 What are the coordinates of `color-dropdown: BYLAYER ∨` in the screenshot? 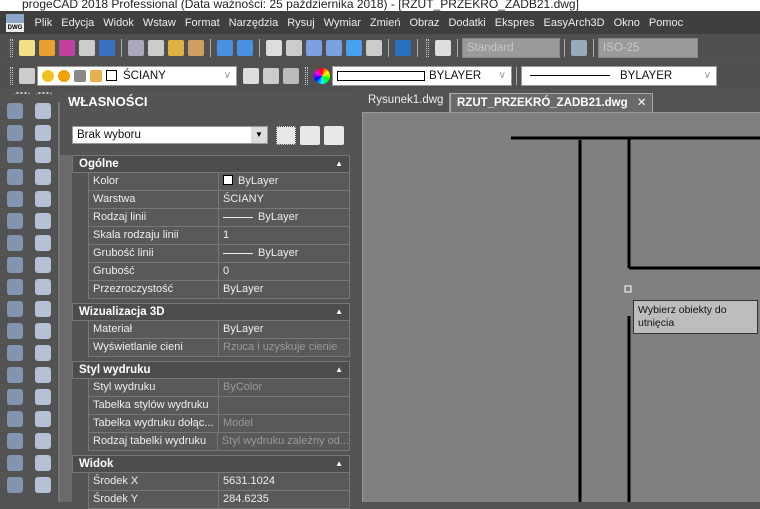 It's located at (422, 75).